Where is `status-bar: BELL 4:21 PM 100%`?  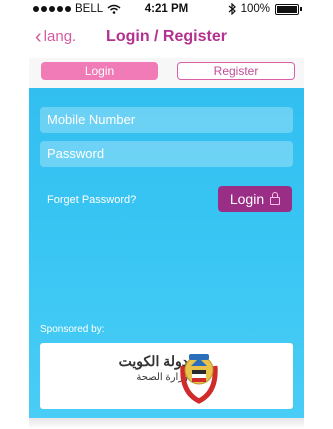 status-bar: BELL 4:21 PM 100% is located at coordinates (166, 9).